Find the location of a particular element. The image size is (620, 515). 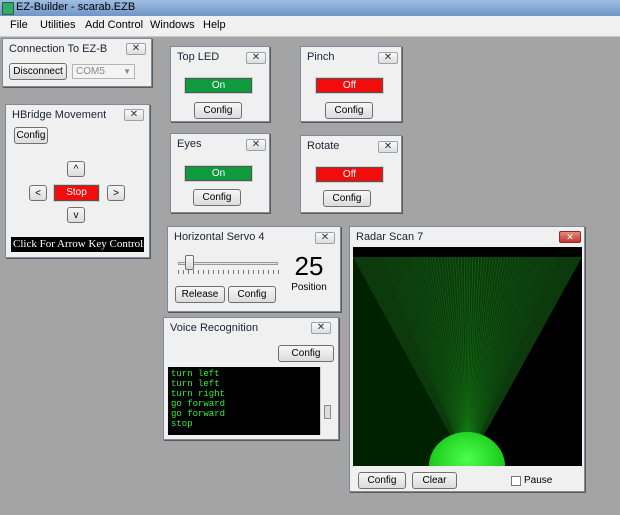

com-port-select: COM5 ▼ is located at coordinates (103, 71).